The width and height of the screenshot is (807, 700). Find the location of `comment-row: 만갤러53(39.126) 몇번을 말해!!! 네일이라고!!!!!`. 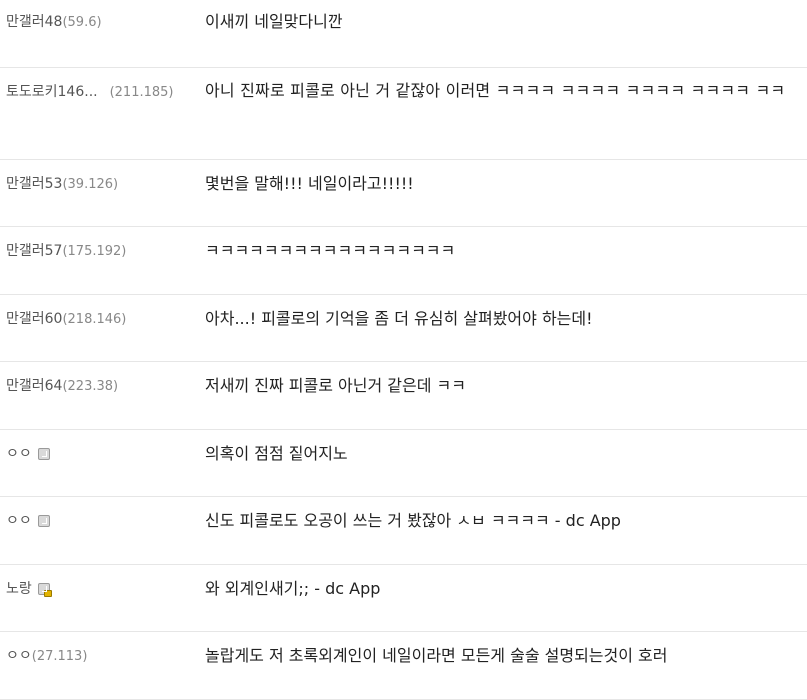

comment-row: 만갤러53(39.126) 몇번을 말해!!! 네일이라고!!!!! is located at coordinates (403, 193).